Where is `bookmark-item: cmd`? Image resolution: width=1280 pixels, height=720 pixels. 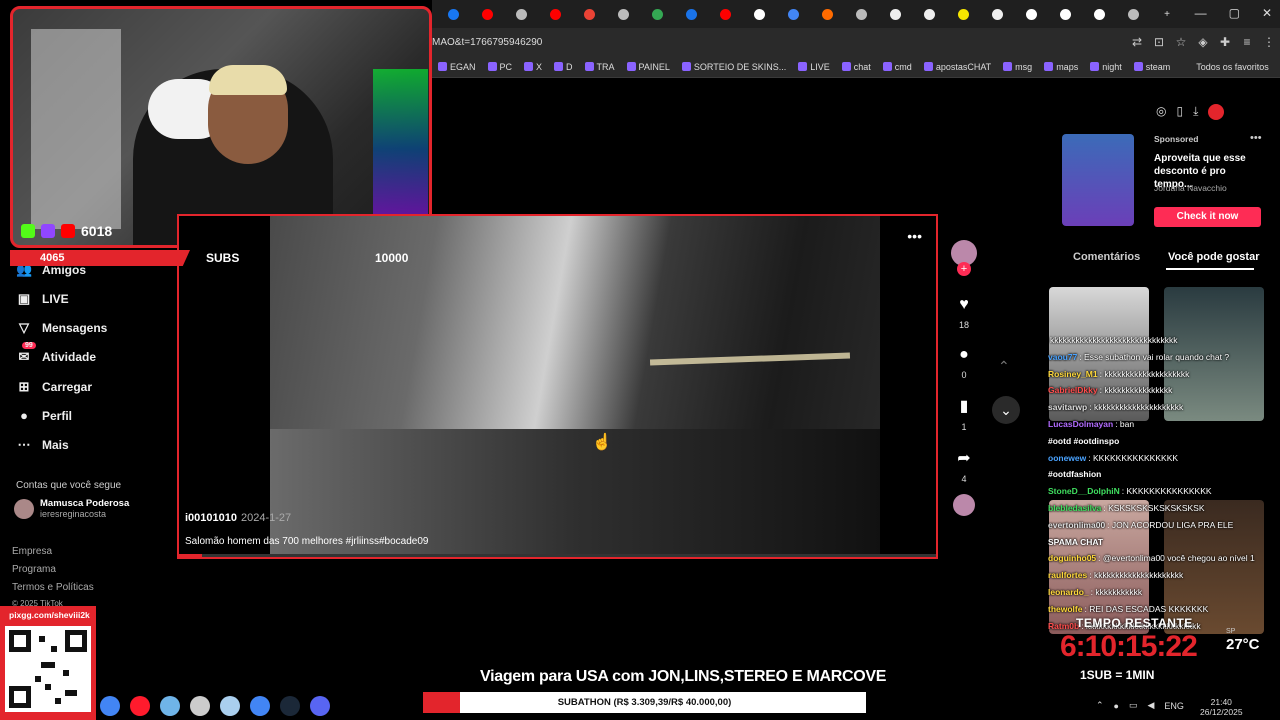 bookmark-item: cmd is located at coordinates (897, 67).